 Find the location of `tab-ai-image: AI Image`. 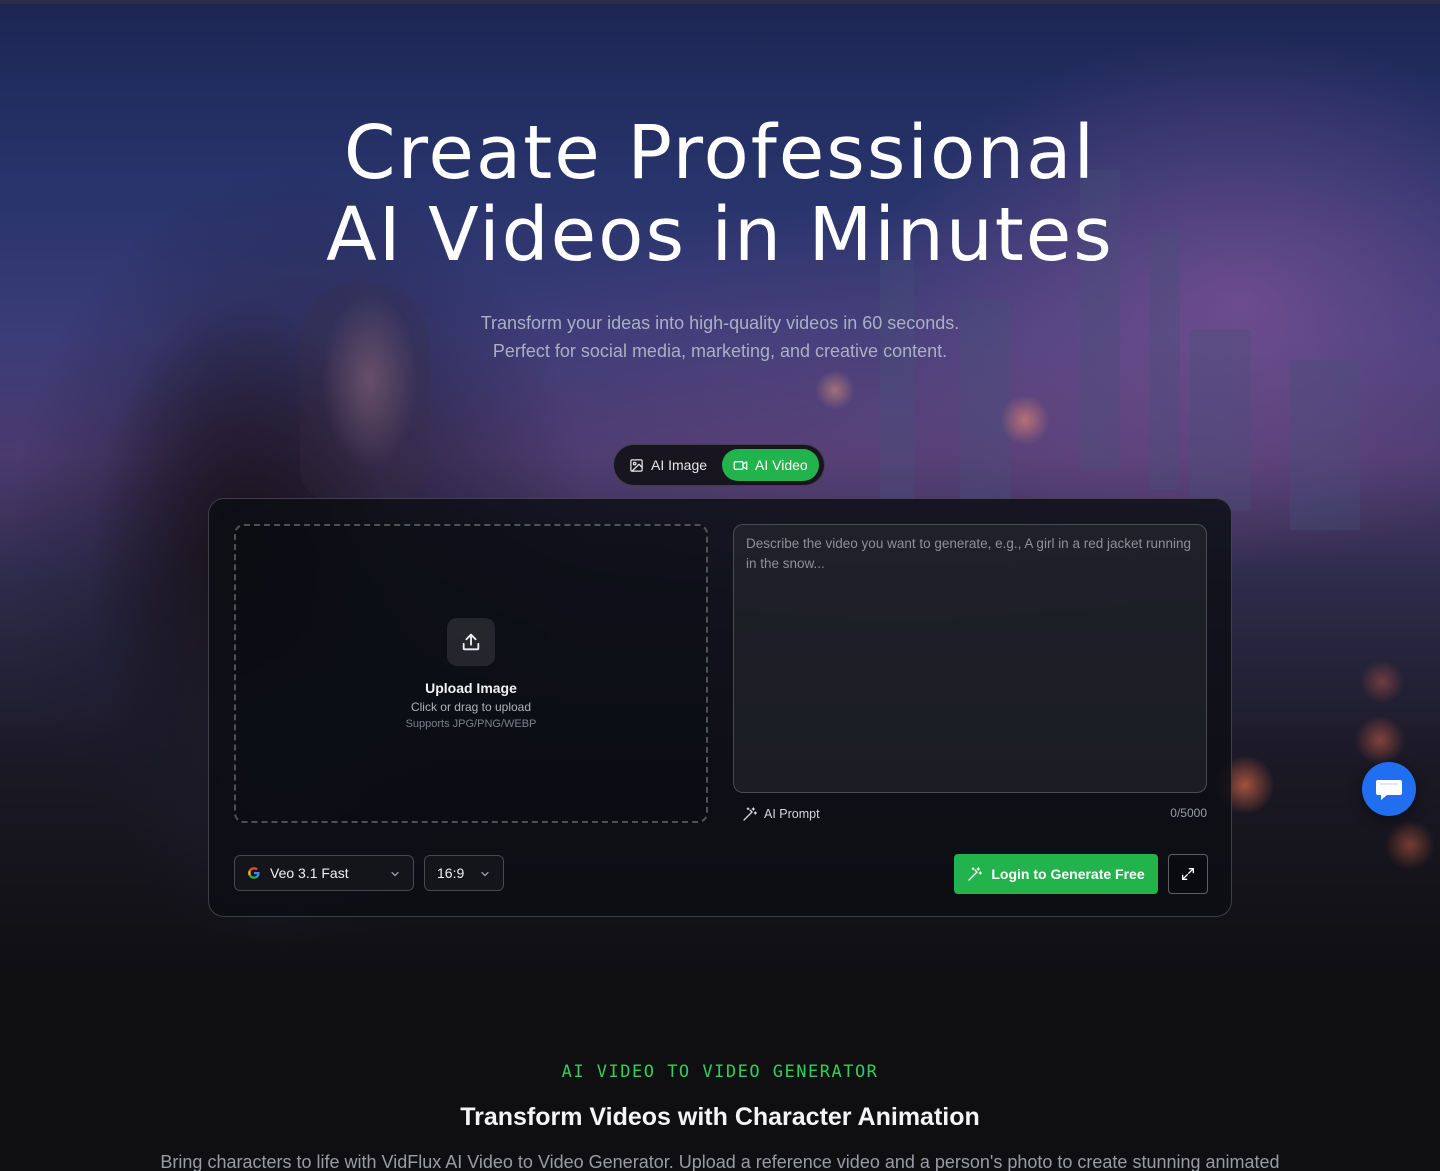

tab-ai-image: AI Image is located at coordinates (668, 465).